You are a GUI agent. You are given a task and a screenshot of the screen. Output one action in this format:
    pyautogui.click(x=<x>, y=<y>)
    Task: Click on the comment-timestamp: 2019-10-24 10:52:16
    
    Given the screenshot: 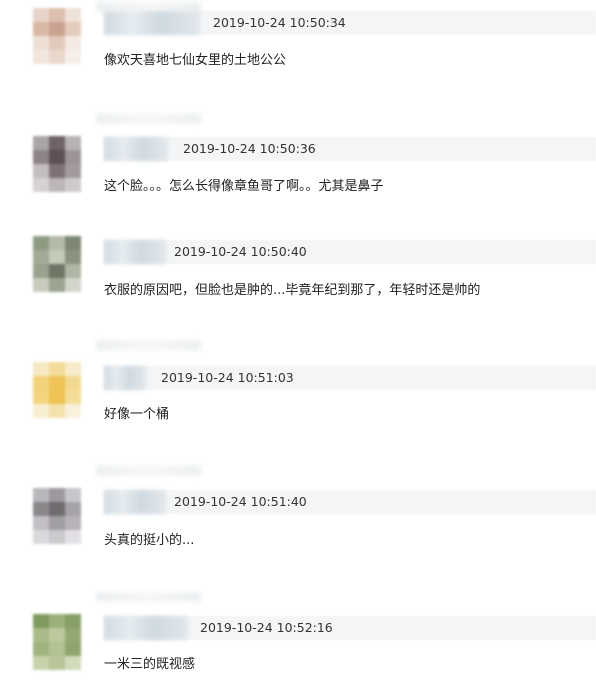 What is the action you would take?
    pyautogui.click(x=266, y=627)
    